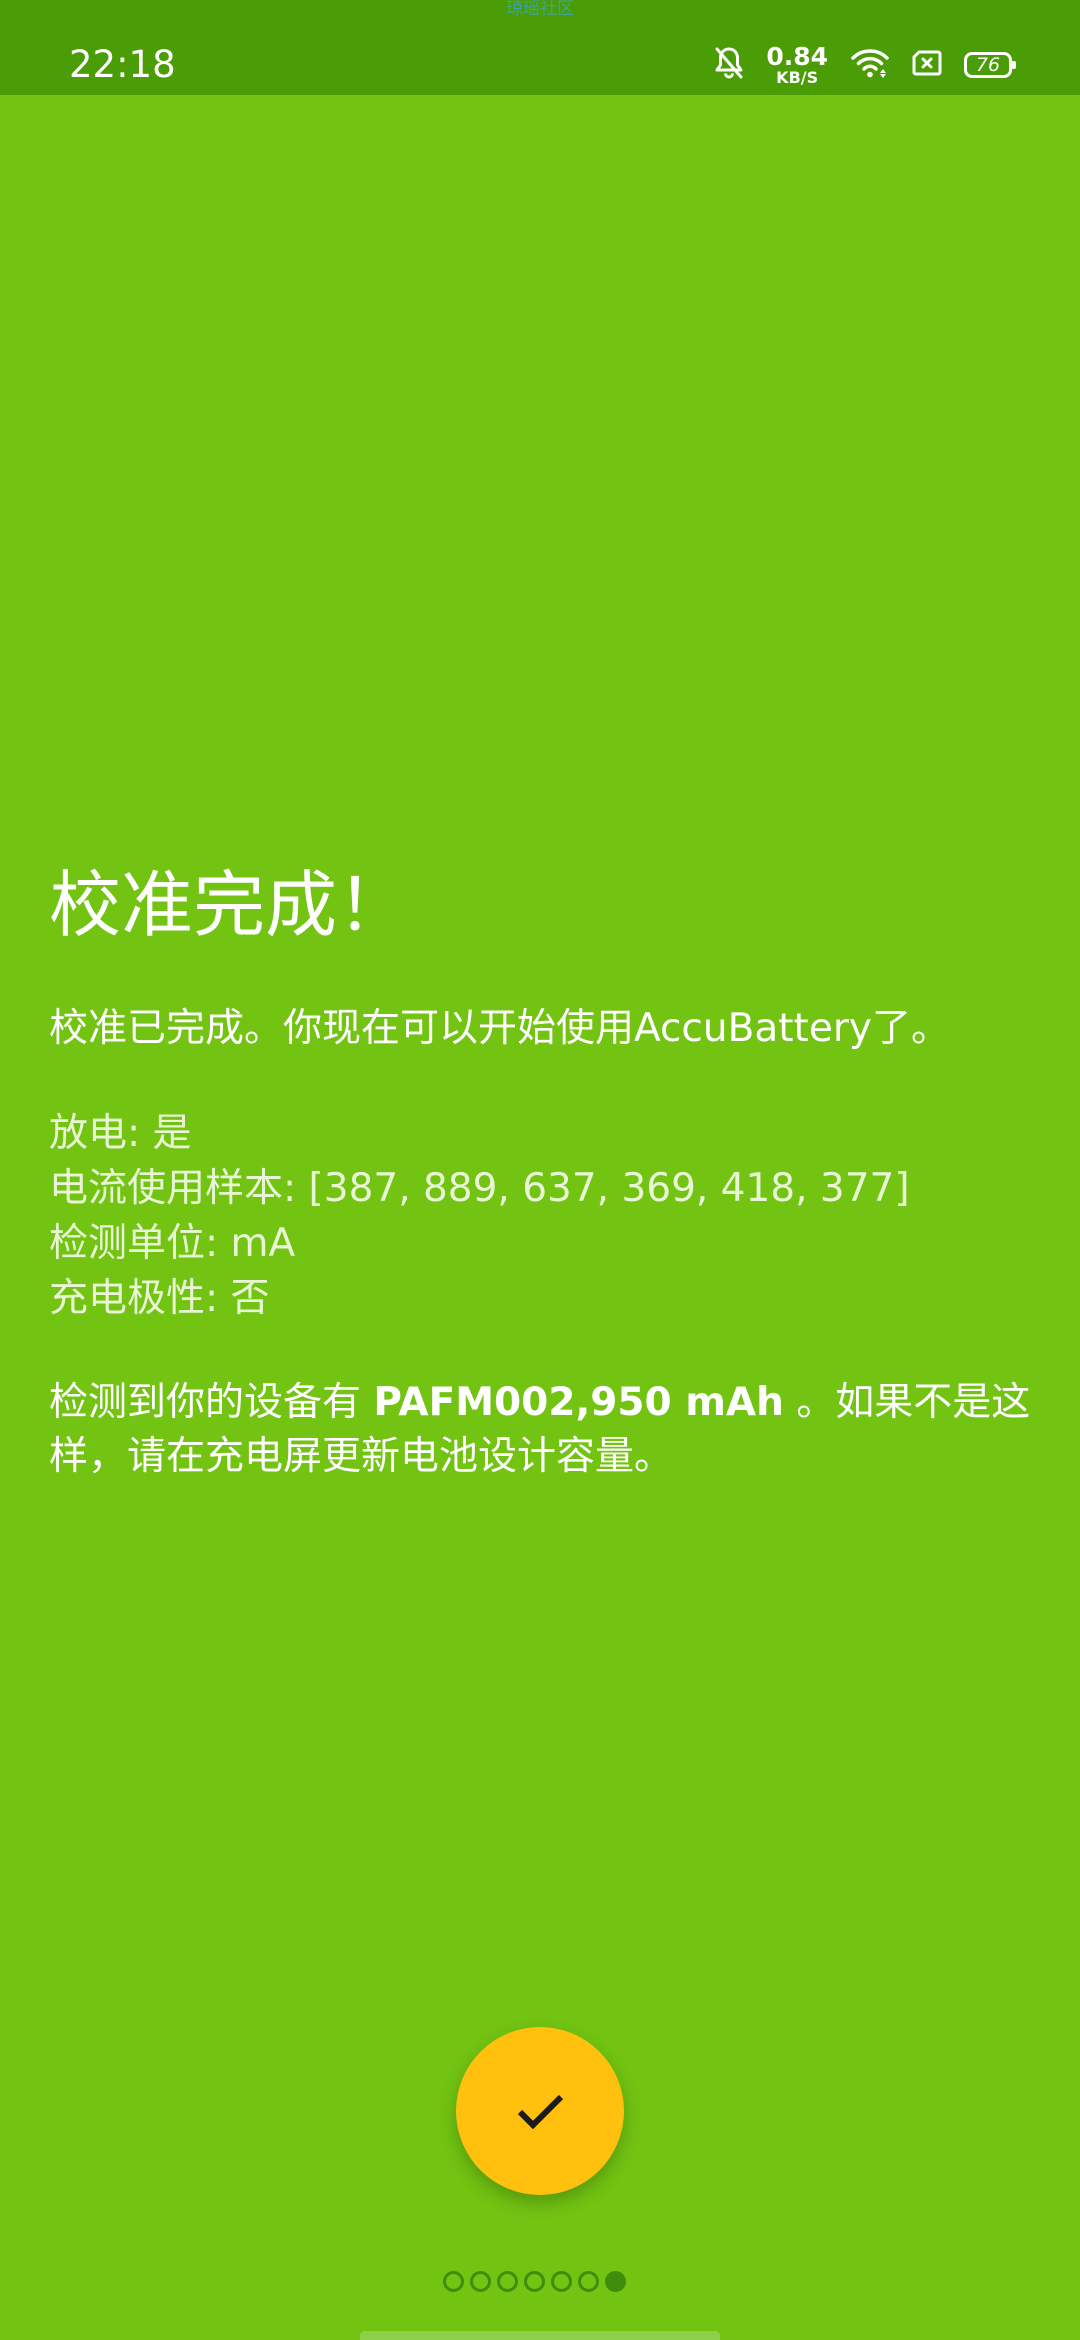 This screenshot has width=1080, height=2340. I want to click on wifi-icon, so click(870, 65).